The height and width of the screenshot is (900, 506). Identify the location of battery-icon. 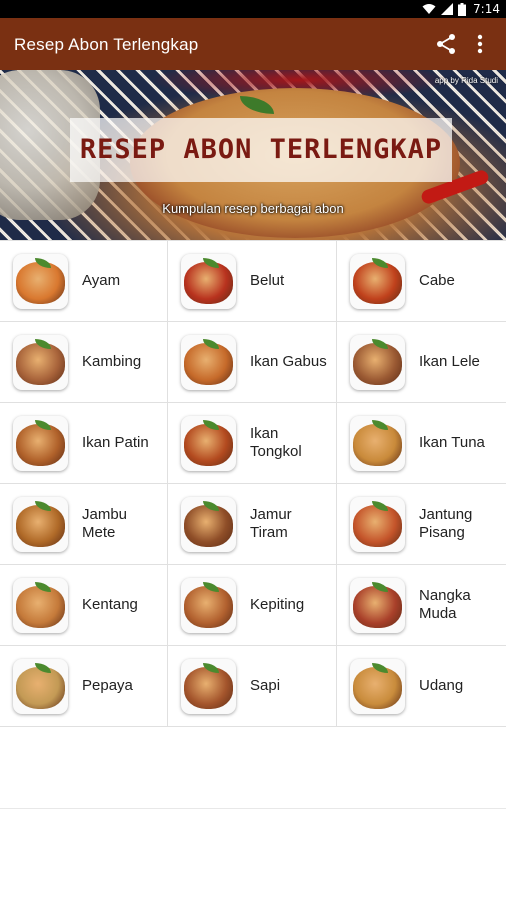
(462, 9).